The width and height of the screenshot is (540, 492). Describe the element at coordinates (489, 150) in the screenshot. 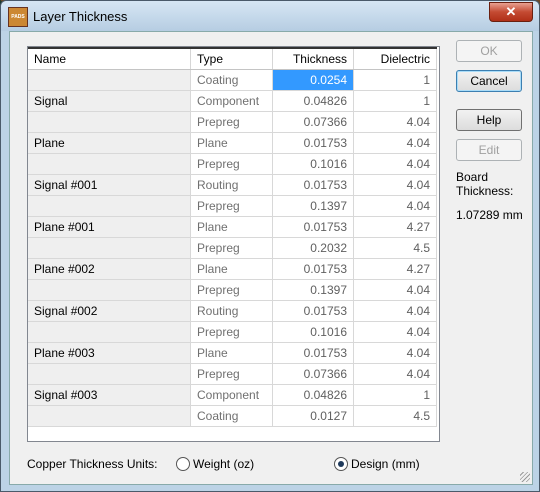

I see `edit-button: Edit` at that location.